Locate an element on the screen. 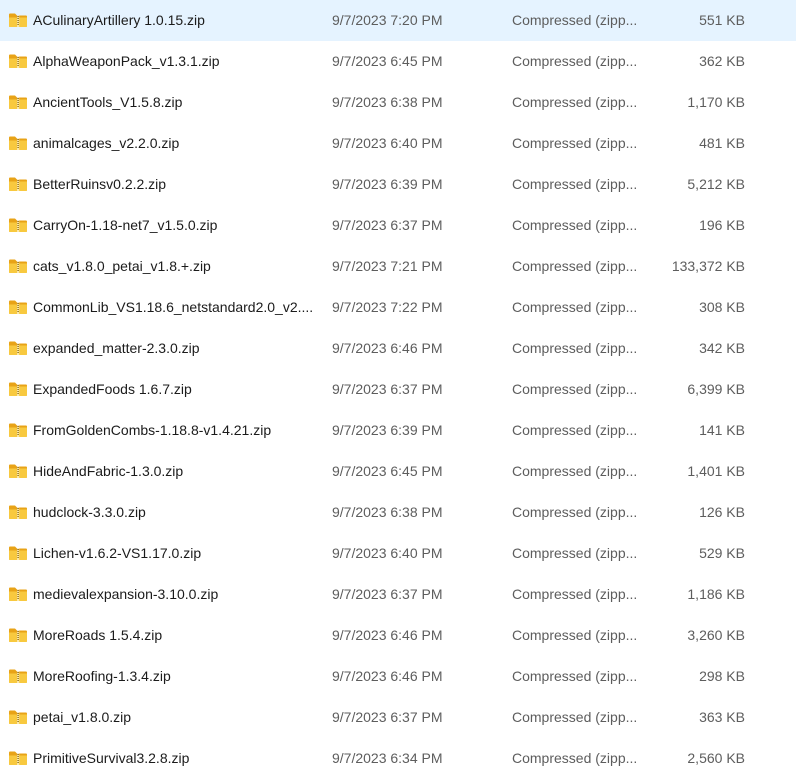 This screenshot has width=796, height=776. file-size: 2,560 KB is located at coordinates (716, 758).